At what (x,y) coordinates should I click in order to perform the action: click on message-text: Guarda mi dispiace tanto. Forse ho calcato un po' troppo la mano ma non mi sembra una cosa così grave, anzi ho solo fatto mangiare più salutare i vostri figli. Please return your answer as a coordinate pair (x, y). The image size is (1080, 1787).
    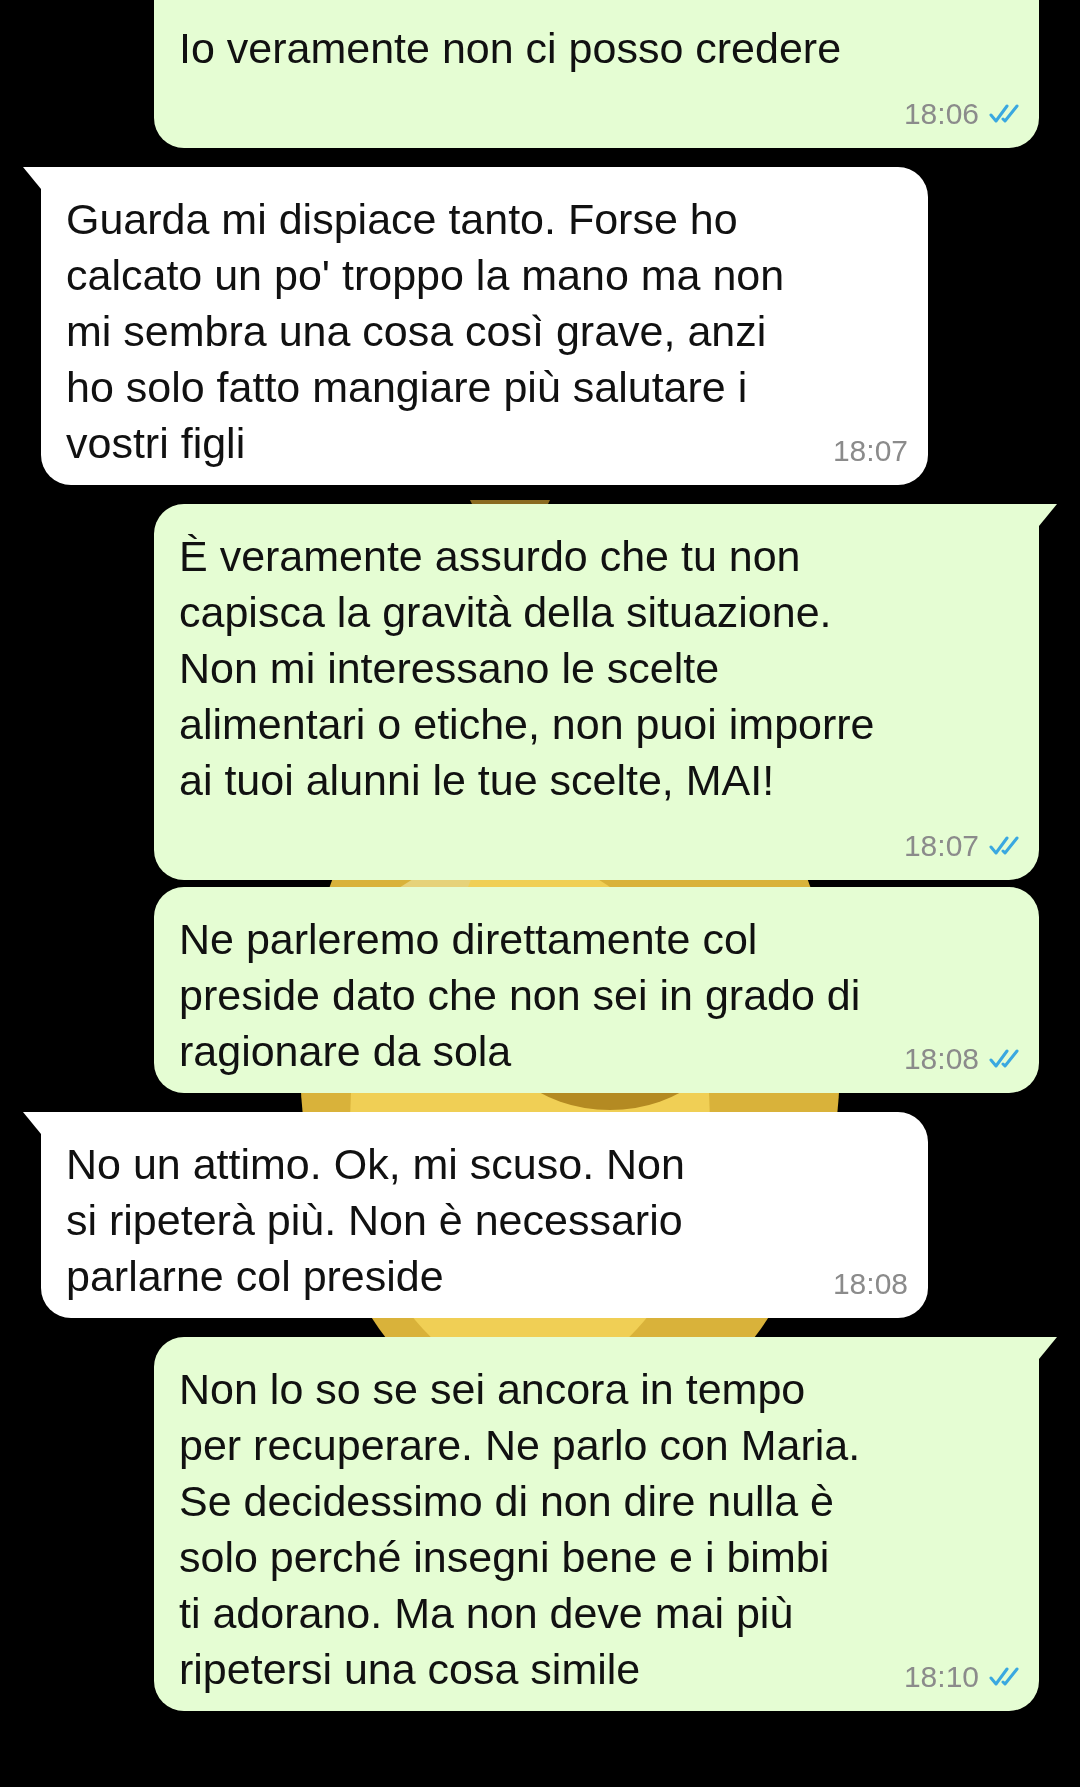
    Looking at the image, I should click on (425, 331).